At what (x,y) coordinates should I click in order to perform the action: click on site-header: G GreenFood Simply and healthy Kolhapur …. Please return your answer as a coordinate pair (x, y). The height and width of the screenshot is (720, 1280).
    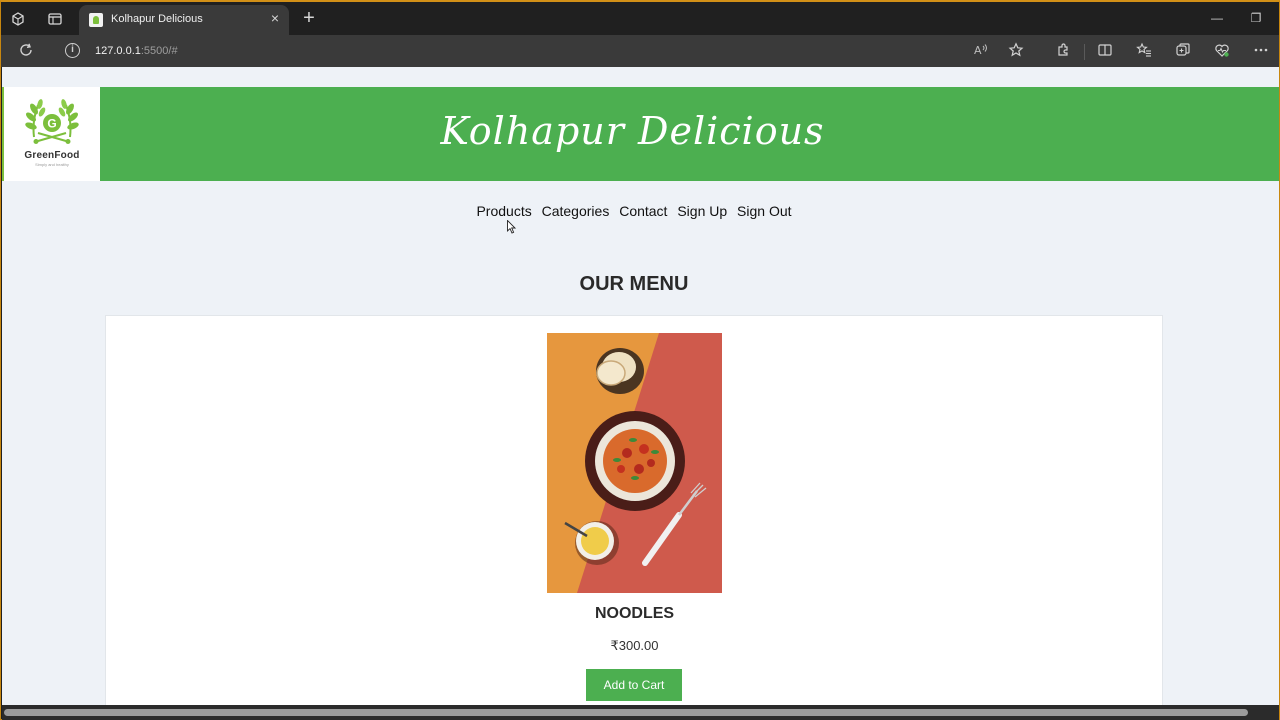
    Looking at the image, I should click on (640, 134).